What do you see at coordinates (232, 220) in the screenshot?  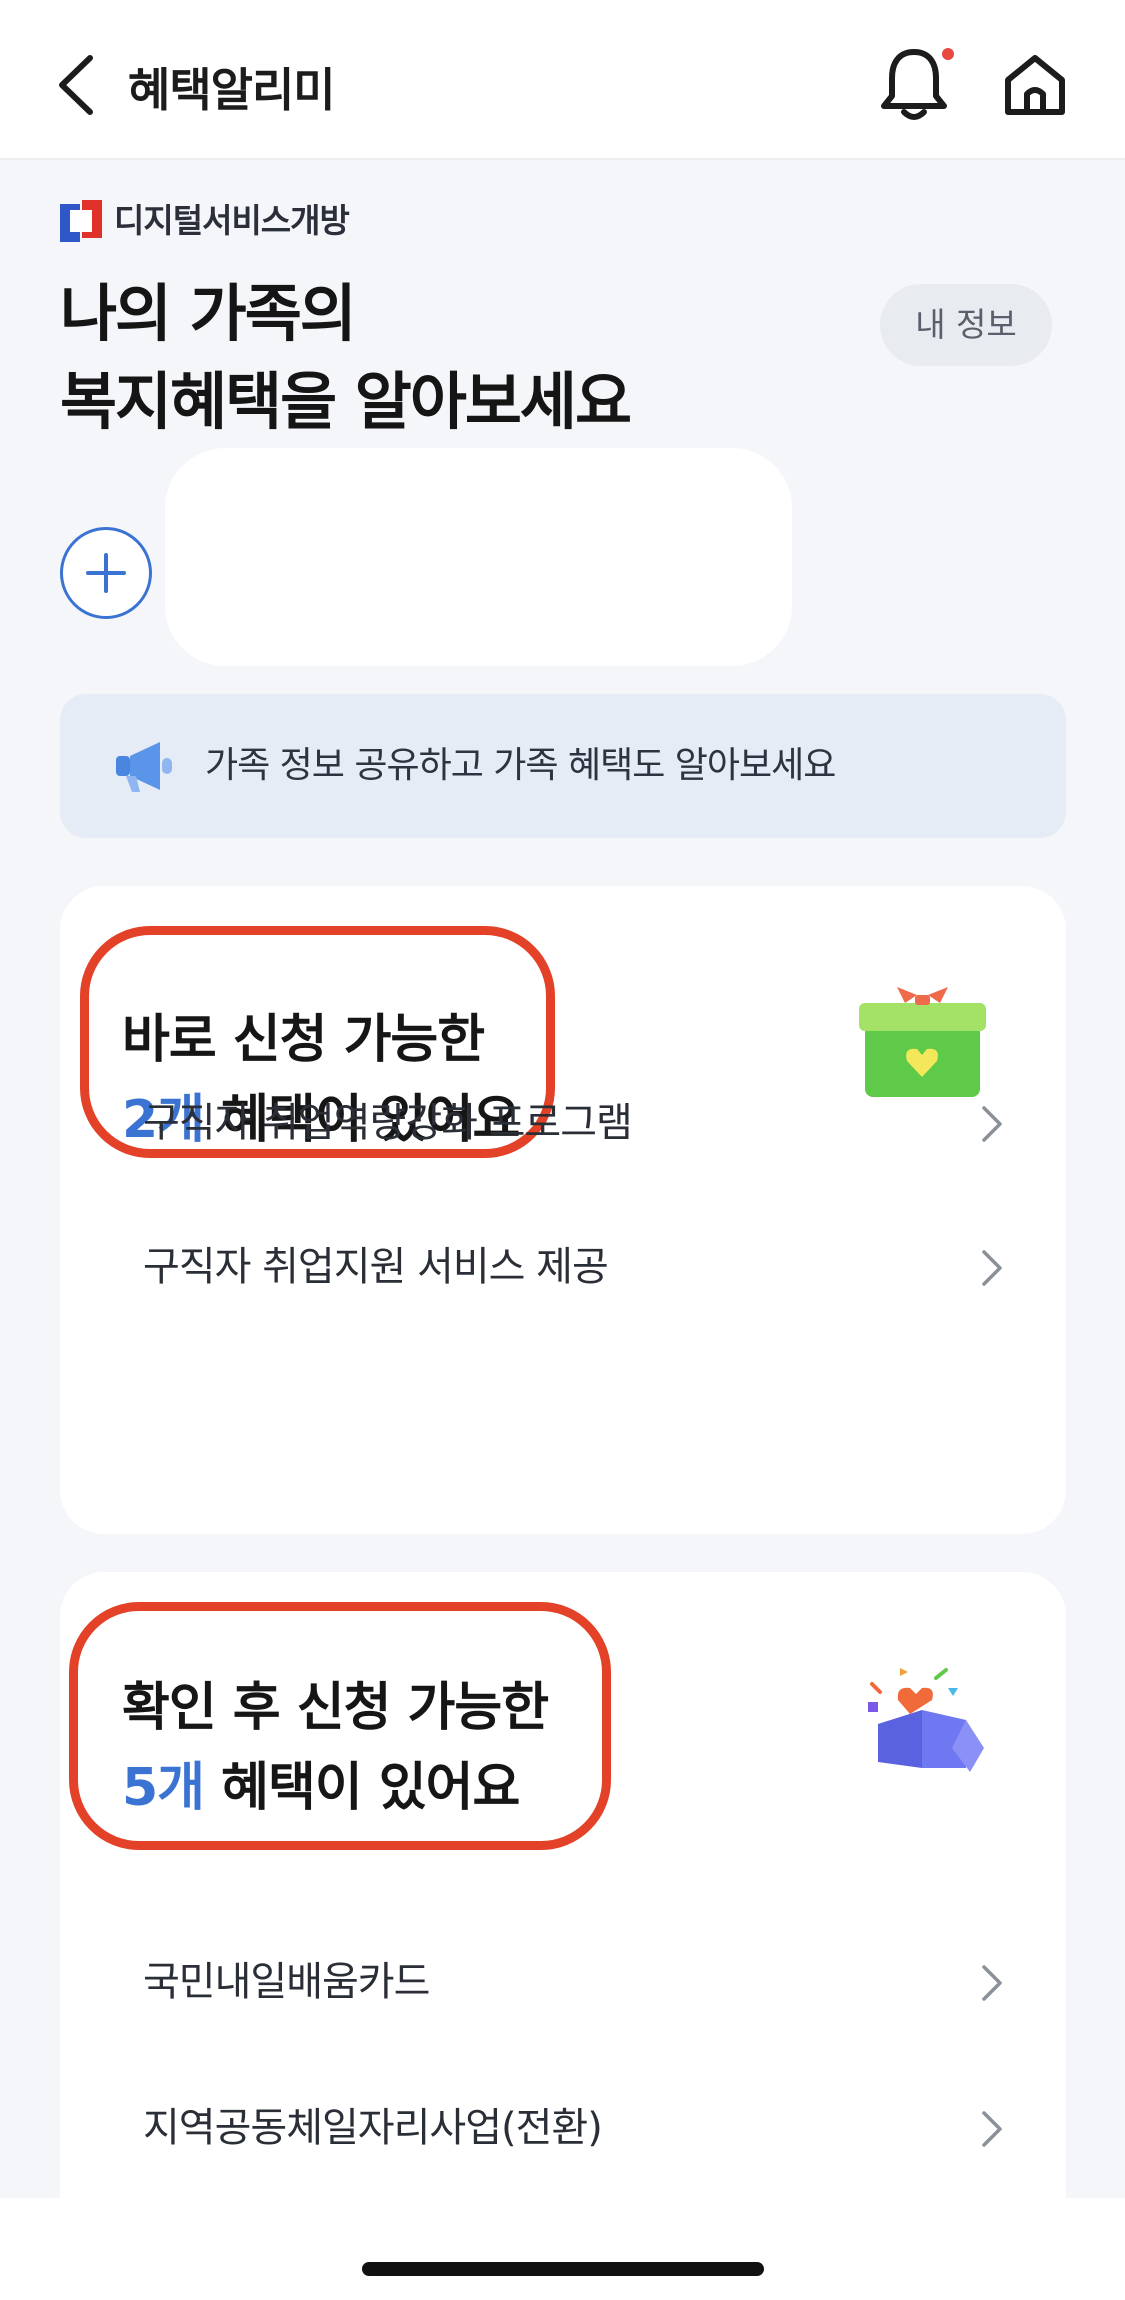 I see `brand-text: 디지털서비스개방` at bounding box center [232, 220].